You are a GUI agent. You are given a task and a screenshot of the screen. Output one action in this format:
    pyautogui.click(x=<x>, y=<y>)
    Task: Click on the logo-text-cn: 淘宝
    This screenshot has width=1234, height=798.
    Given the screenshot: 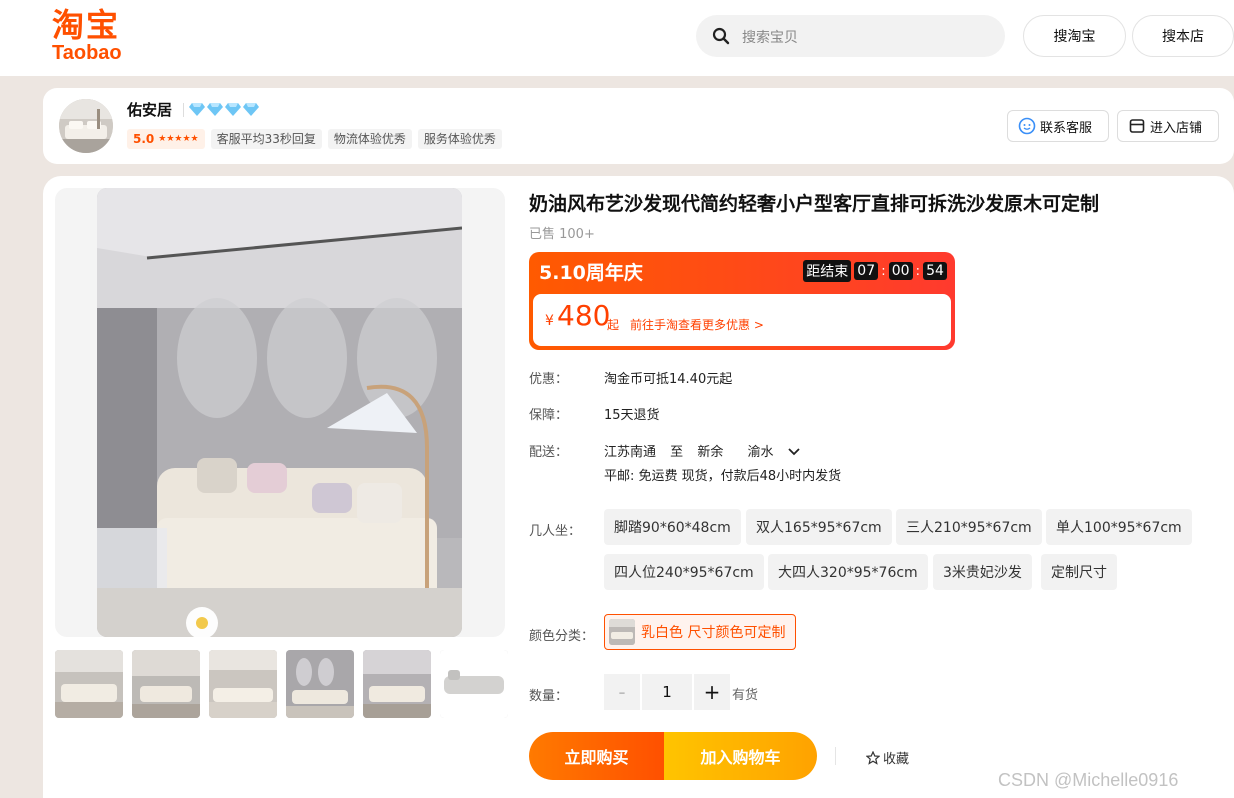 What is the action you would take?
    pyautogui.click(x=86, y=25)
    